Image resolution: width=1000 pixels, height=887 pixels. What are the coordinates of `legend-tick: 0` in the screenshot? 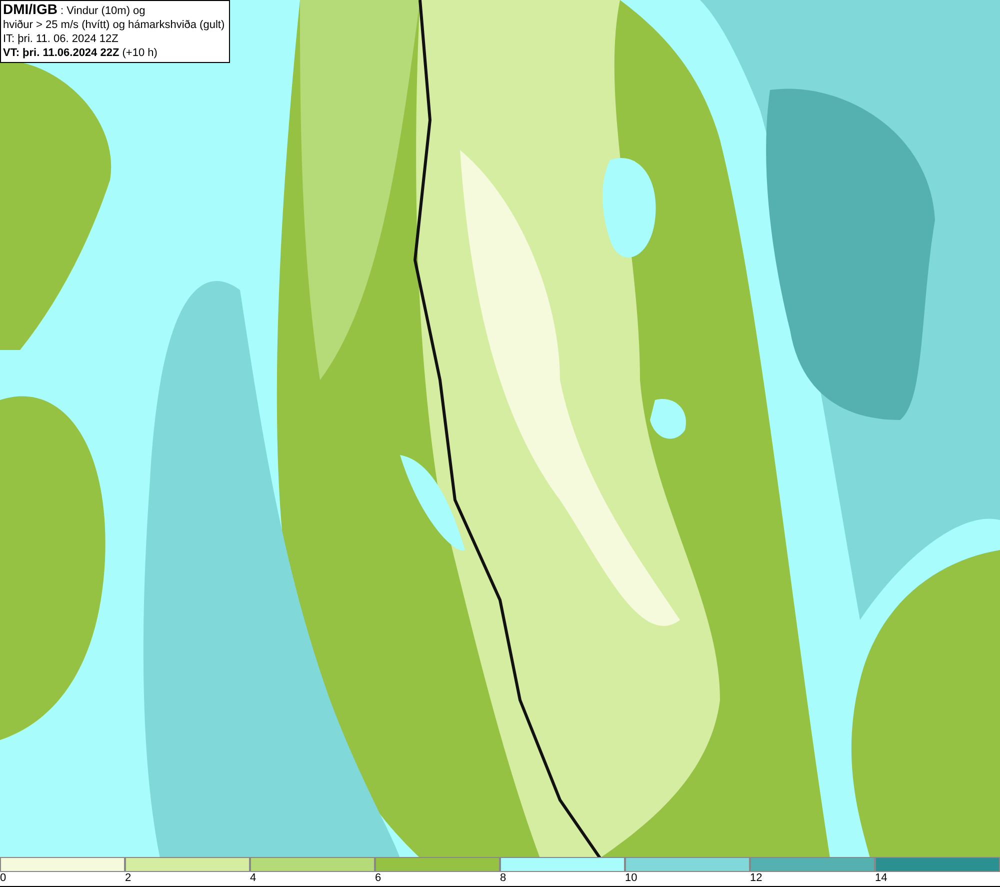 It's located at (3, 879).